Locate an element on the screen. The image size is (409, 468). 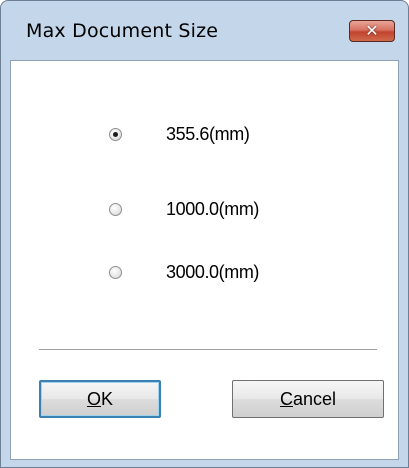
close-button: ✕ is located at coordinates (372, 31).